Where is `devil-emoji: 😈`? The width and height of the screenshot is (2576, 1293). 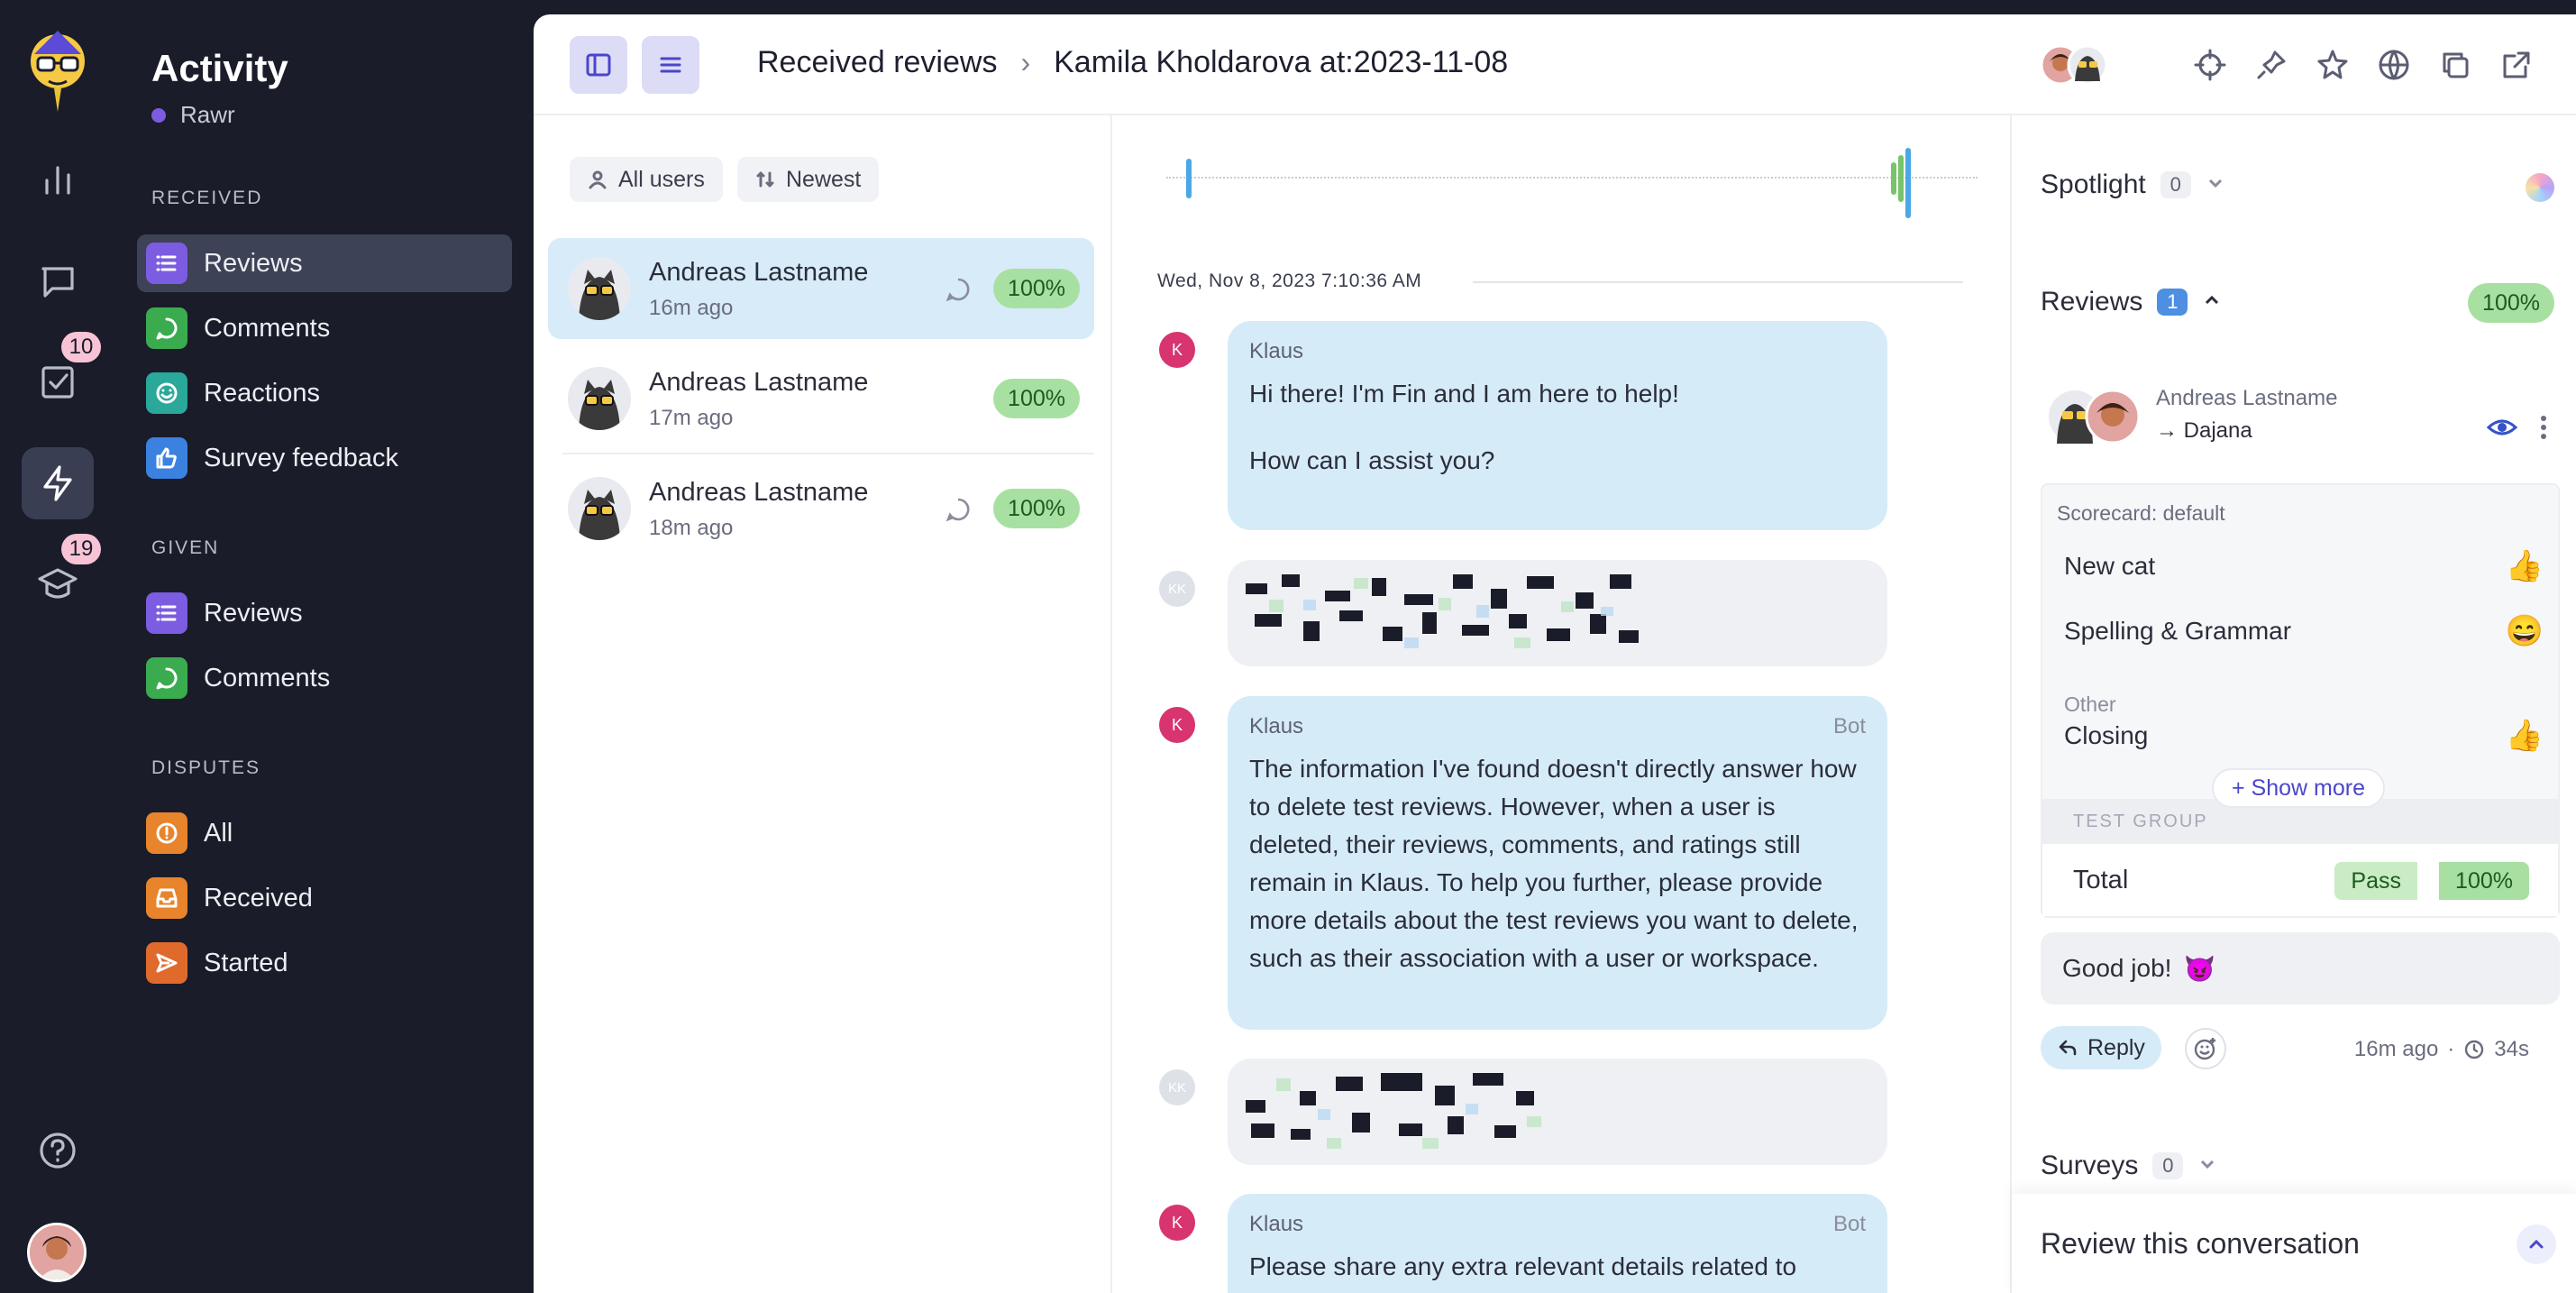 devil-emoji: 😈 is located at coordinates (2200, 969).